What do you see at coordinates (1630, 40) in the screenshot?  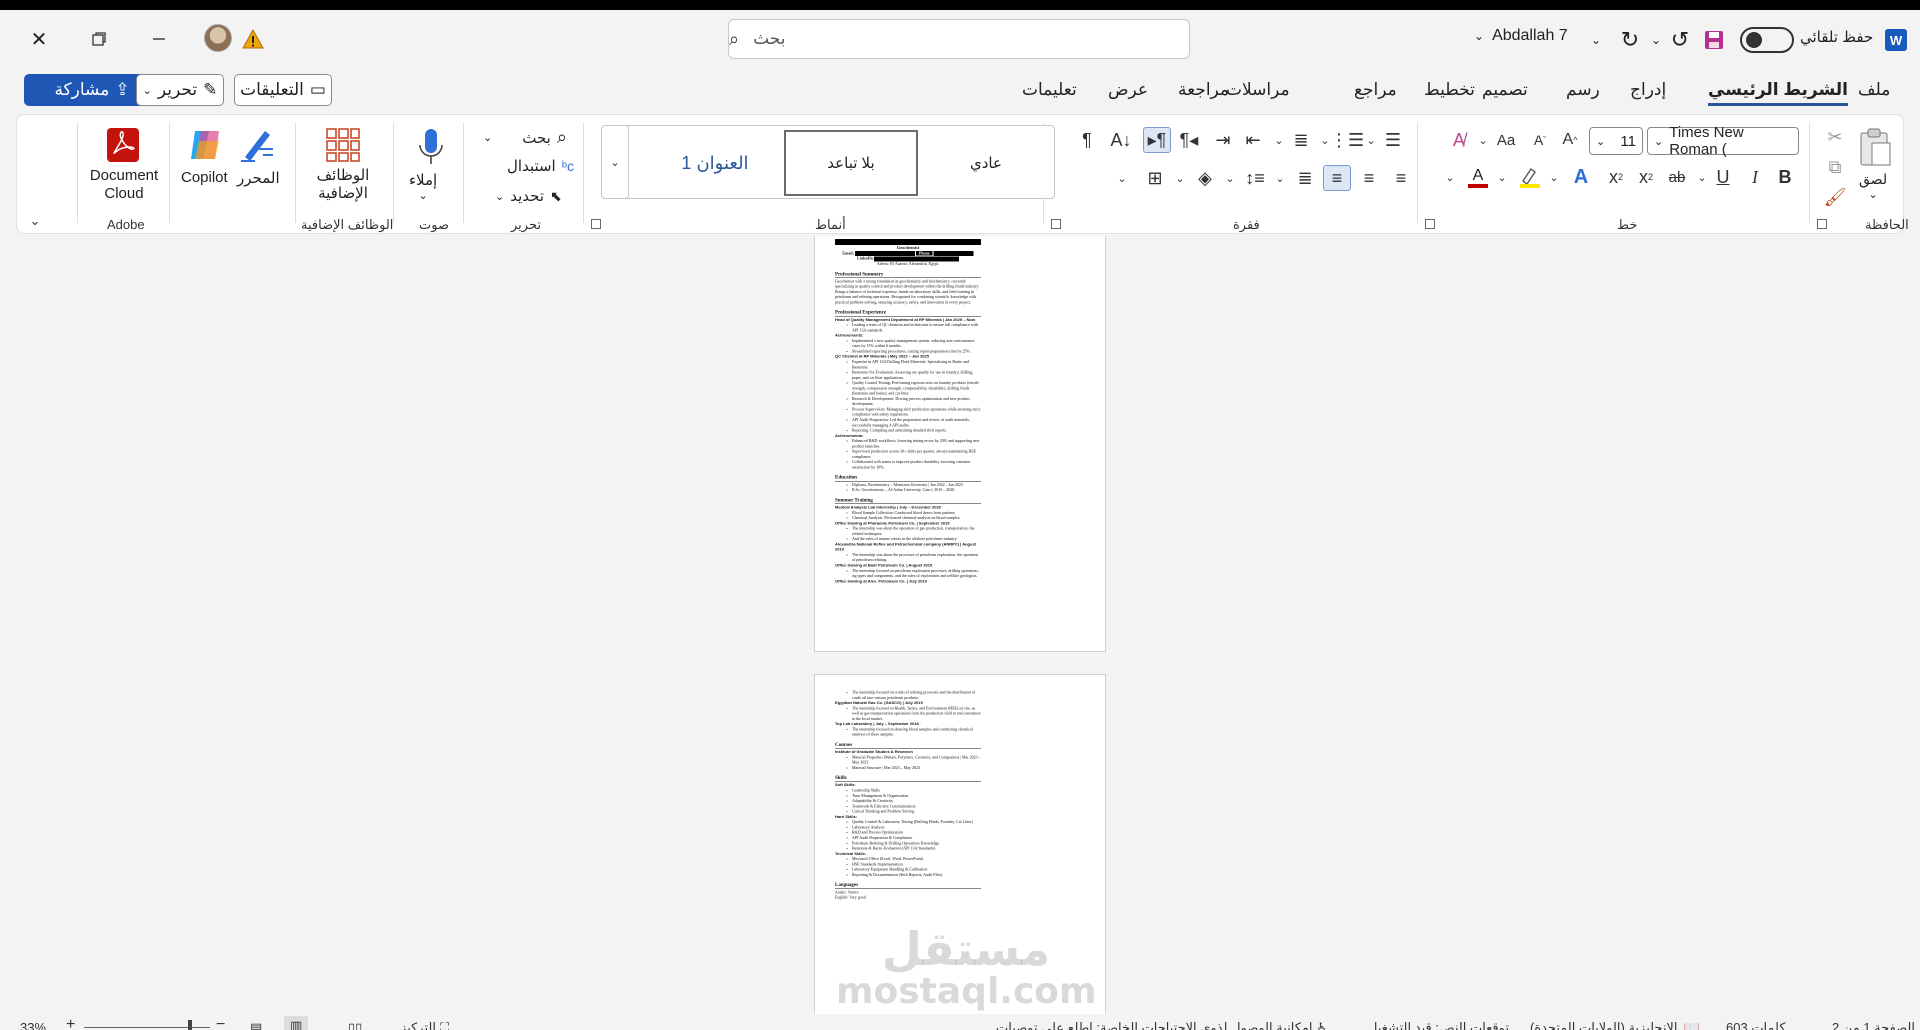 I see `redo-icon: ↻` at bounding box center [1630, 40].